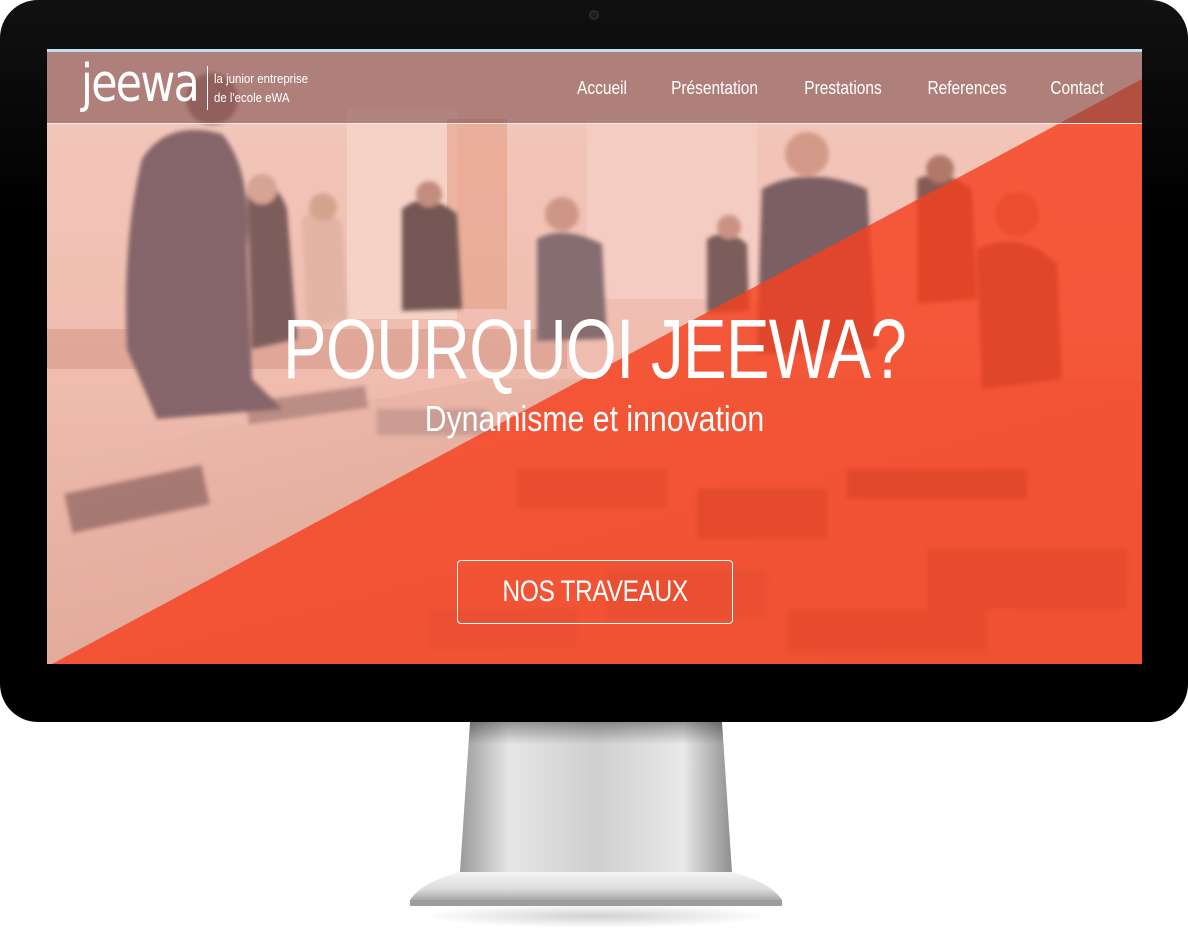 The image size is (1188, 948). I want to click on webcam-icon, so click(594, 15).